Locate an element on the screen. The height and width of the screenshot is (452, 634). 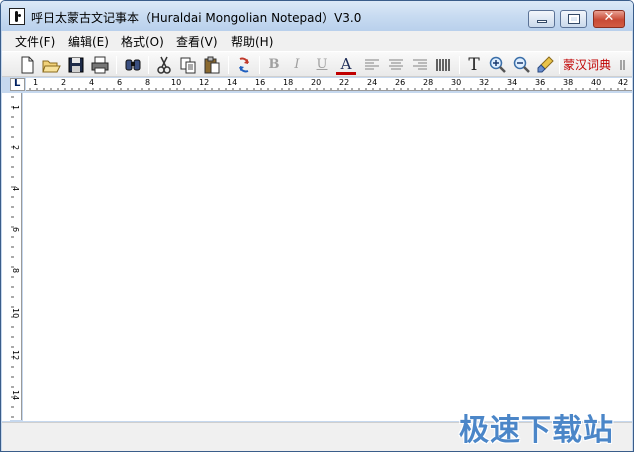
ruler-number: 38 is located at coordinates (568, 82).